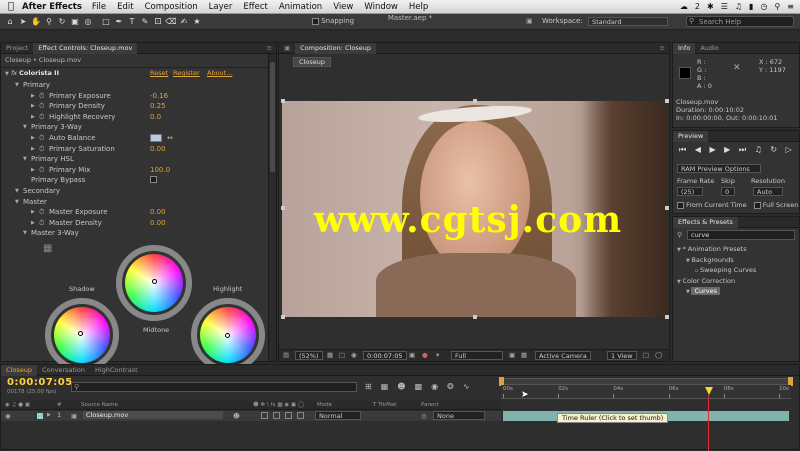 The image size is (800, 451). What do you see at coordinates (646, 355) in the screenshot?
I see `pixel-aspect-icon: □` at bounding box center [646, 355].